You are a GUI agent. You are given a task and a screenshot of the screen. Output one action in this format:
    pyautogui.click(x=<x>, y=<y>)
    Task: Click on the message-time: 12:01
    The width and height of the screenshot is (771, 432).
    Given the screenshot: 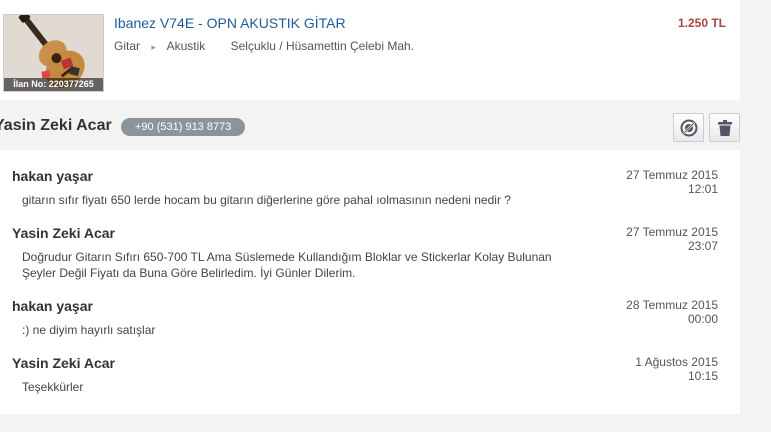 What is the action you would take?
    pyautogui.click(x=702, y=189)
    